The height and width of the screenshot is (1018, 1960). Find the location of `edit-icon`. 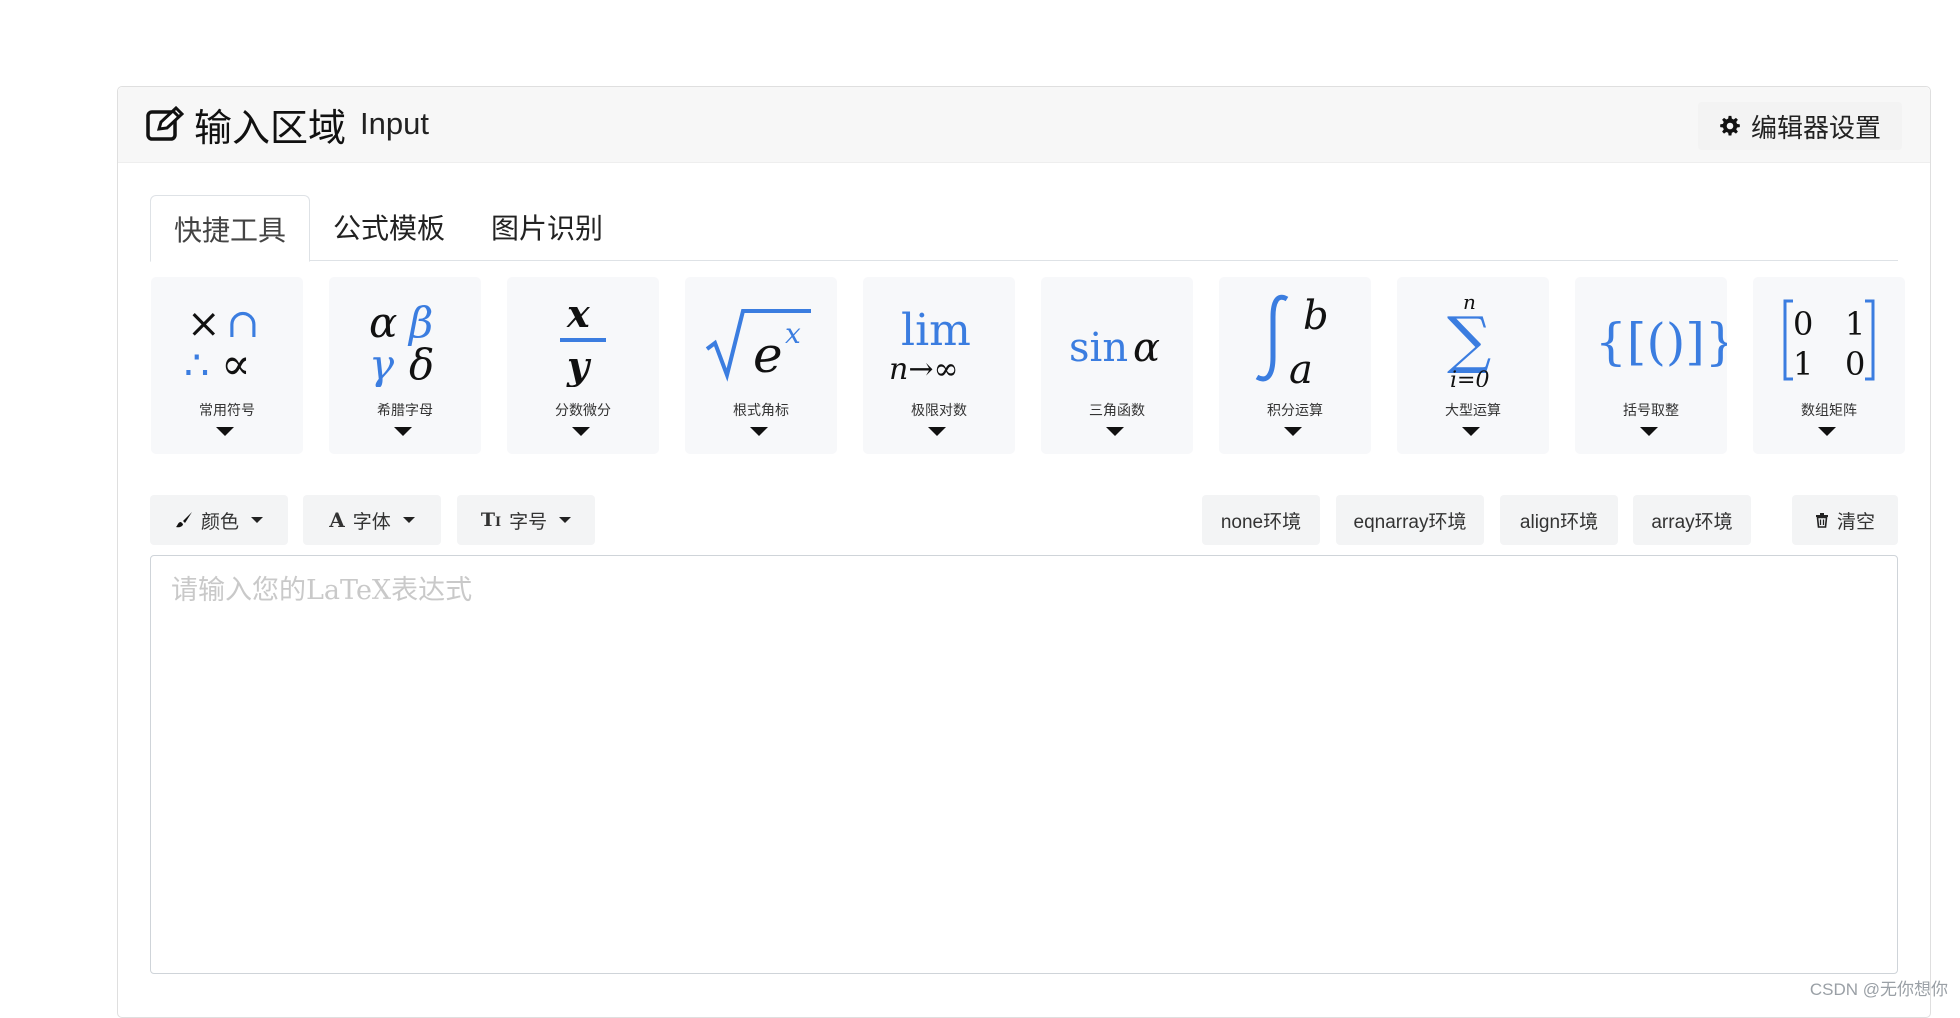

edit-icon is located at coordinates (165, 123).